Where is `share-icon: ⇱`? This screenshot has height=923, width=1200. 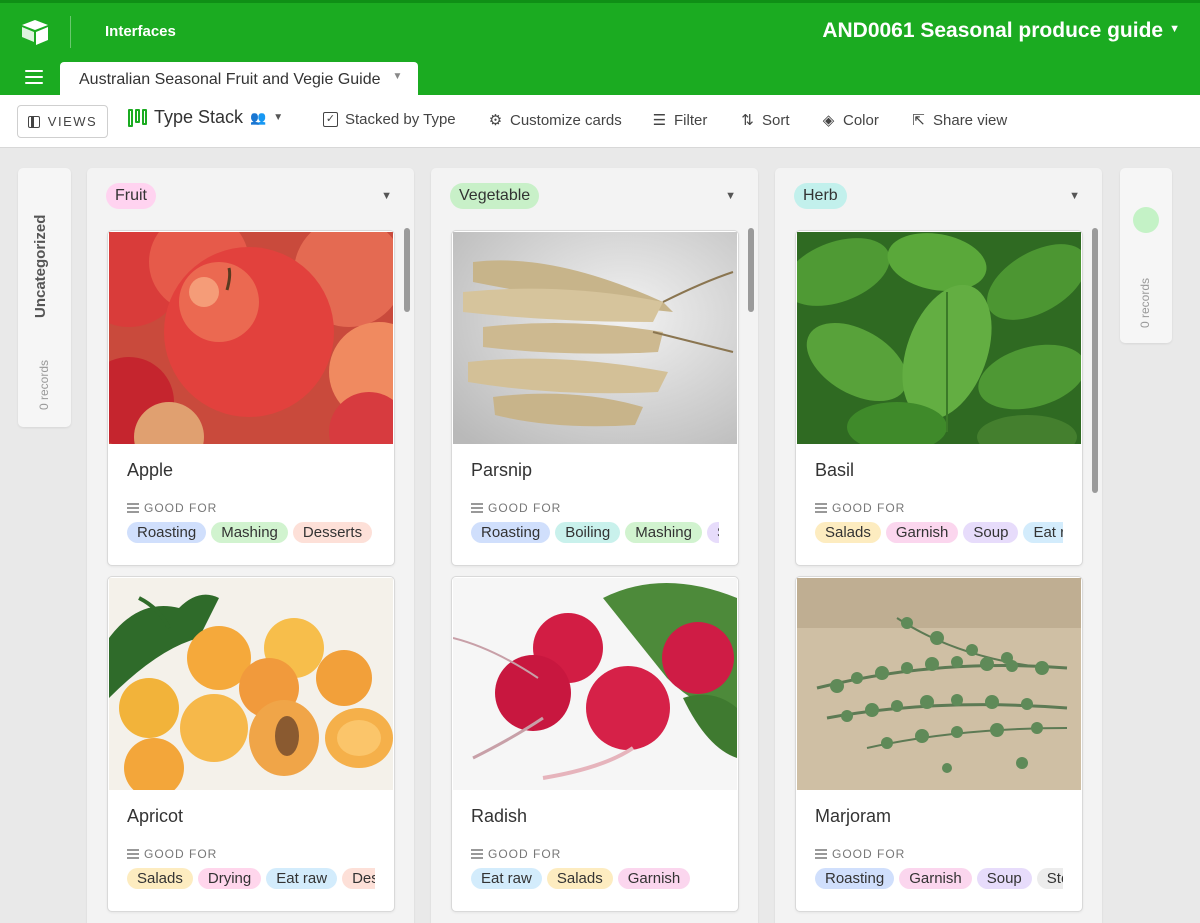 share-icon: ⇱ is located at coordinates (918, 120).